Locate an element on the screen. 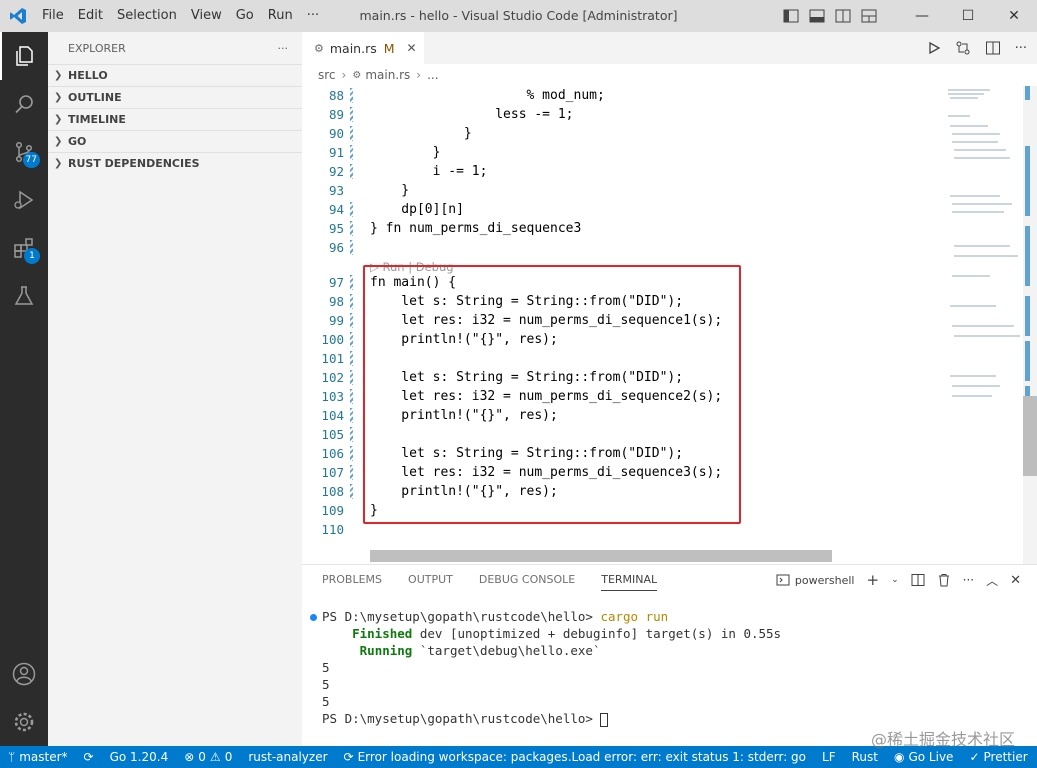  warning-icon: ⚠ is located at coordinates (215, 757).